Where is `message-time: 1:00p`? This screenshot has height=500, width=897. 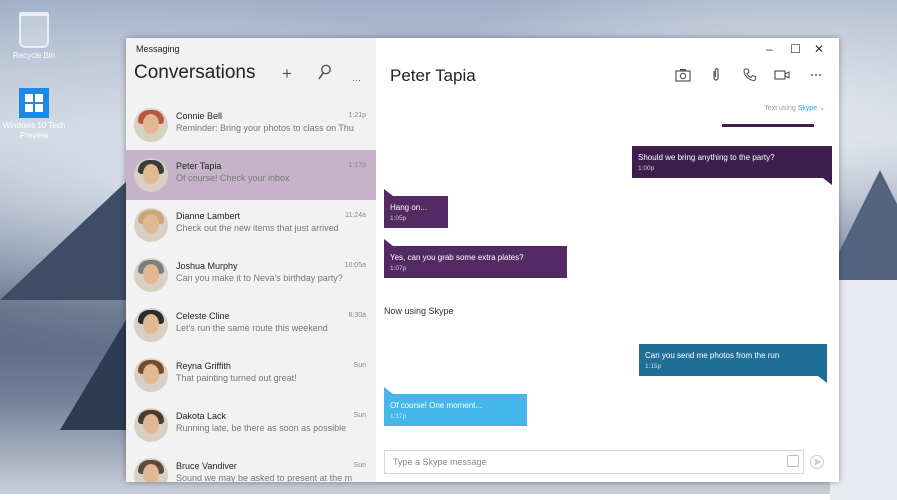
message-time: 1:00p is located at coordinates (646, 168).